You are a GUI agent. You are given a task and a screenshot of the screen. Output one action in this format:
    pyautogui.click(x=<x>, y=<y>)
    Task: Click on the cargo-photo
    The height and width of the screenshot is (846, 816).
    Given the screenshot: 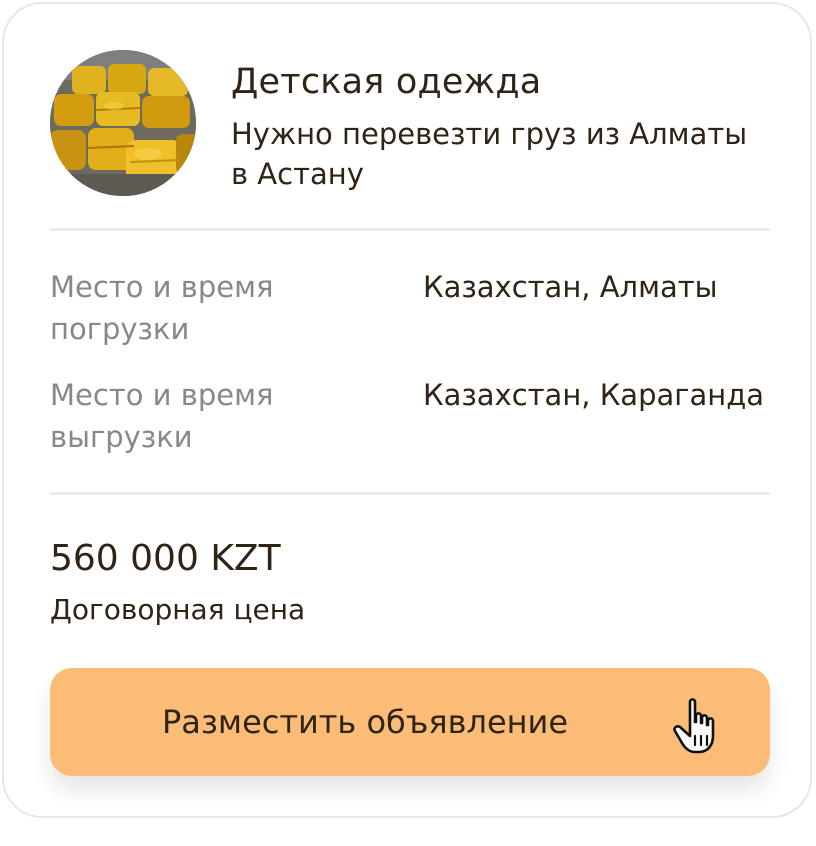 What is the action you would take?
    pyautogui.click(x=123, y=123)
    